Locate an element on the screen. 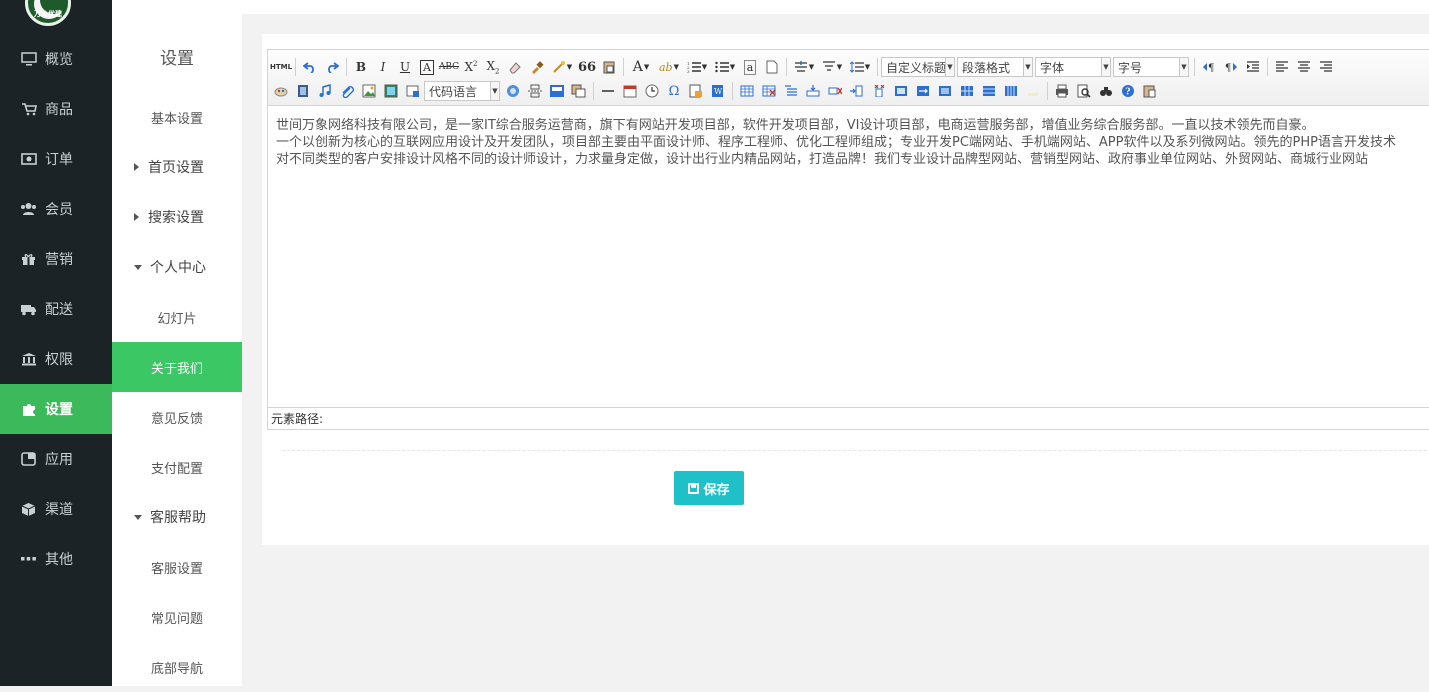 This screenshot has height=692, width=1429. italic-button: I is located at coordinates (383, 67).